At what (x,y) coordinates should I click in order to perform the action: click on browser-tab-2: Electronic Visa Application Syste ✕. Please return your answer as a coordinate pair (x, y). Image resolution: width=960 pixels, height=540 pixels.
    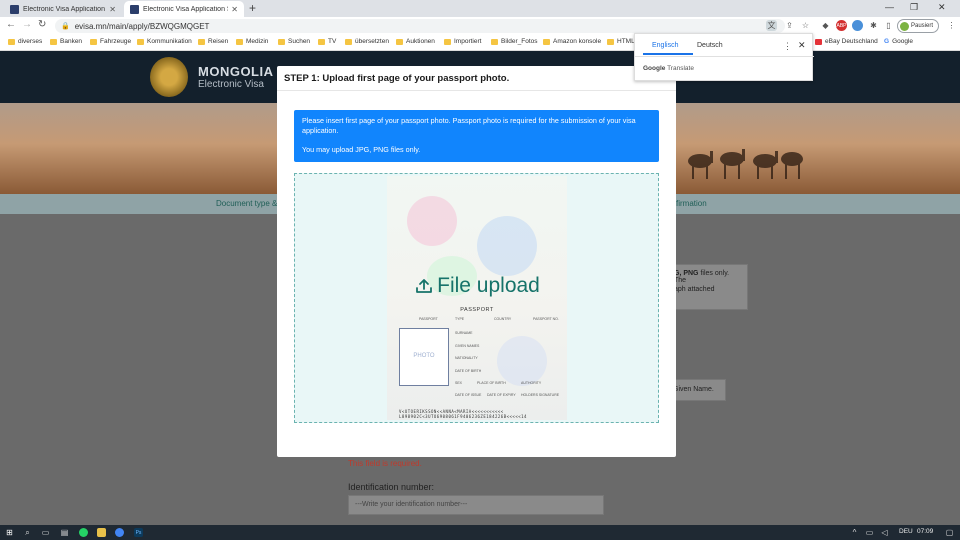
    Looking at the image, I should click on (184, 9).